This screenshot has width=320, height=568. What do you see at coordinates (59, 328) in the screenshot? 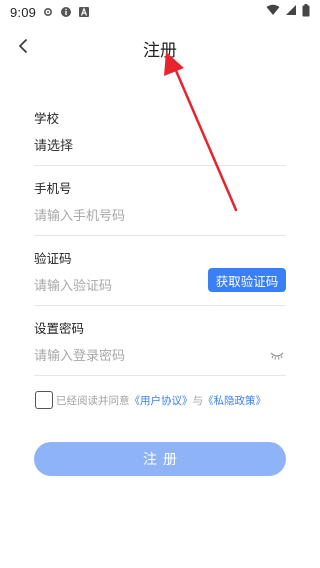
I see `password-label: 设置密码` at bounding box center [59, 328].